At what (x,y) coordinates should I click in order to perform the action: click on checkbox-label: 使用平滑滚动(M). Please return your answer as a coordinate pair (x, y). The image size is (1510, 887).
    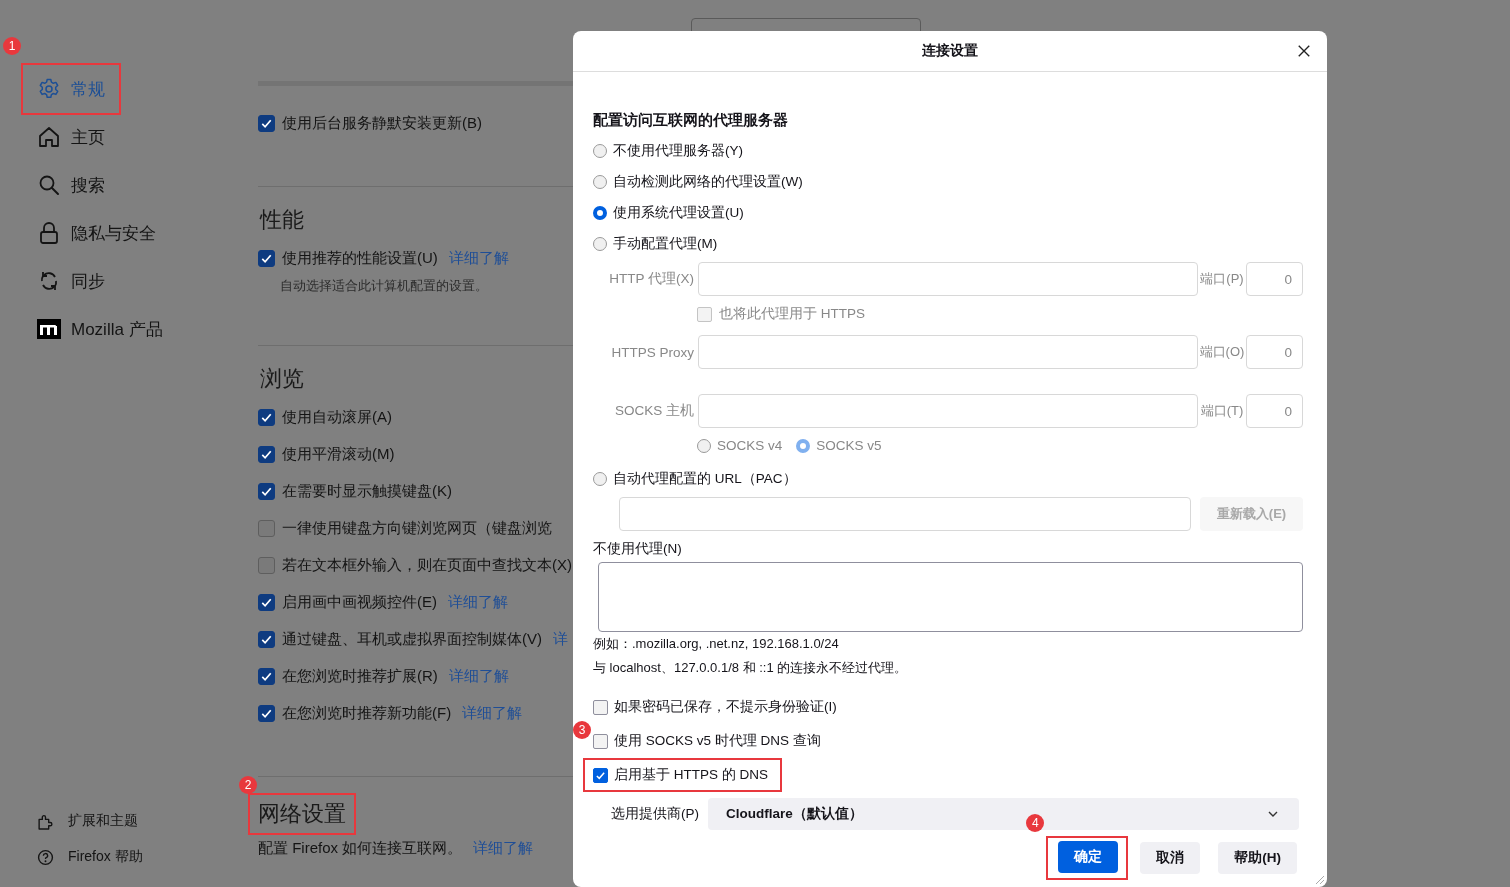
    Looking at the image, I should click on (338, 454).